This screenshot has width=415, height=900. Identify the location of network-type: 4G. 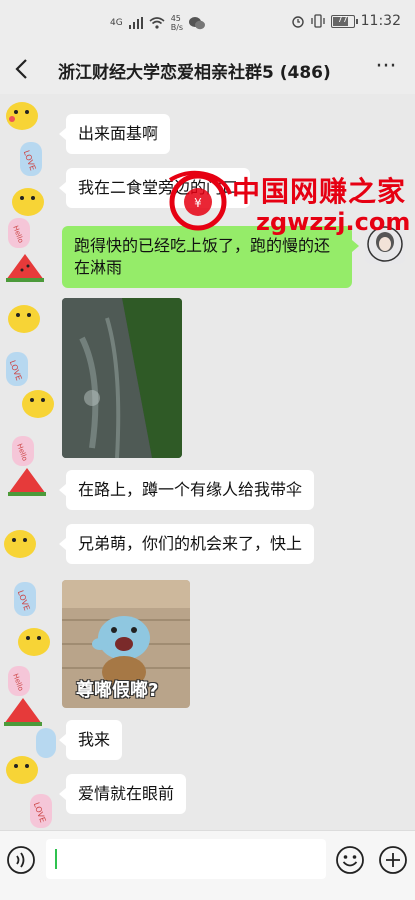
(116, 23).